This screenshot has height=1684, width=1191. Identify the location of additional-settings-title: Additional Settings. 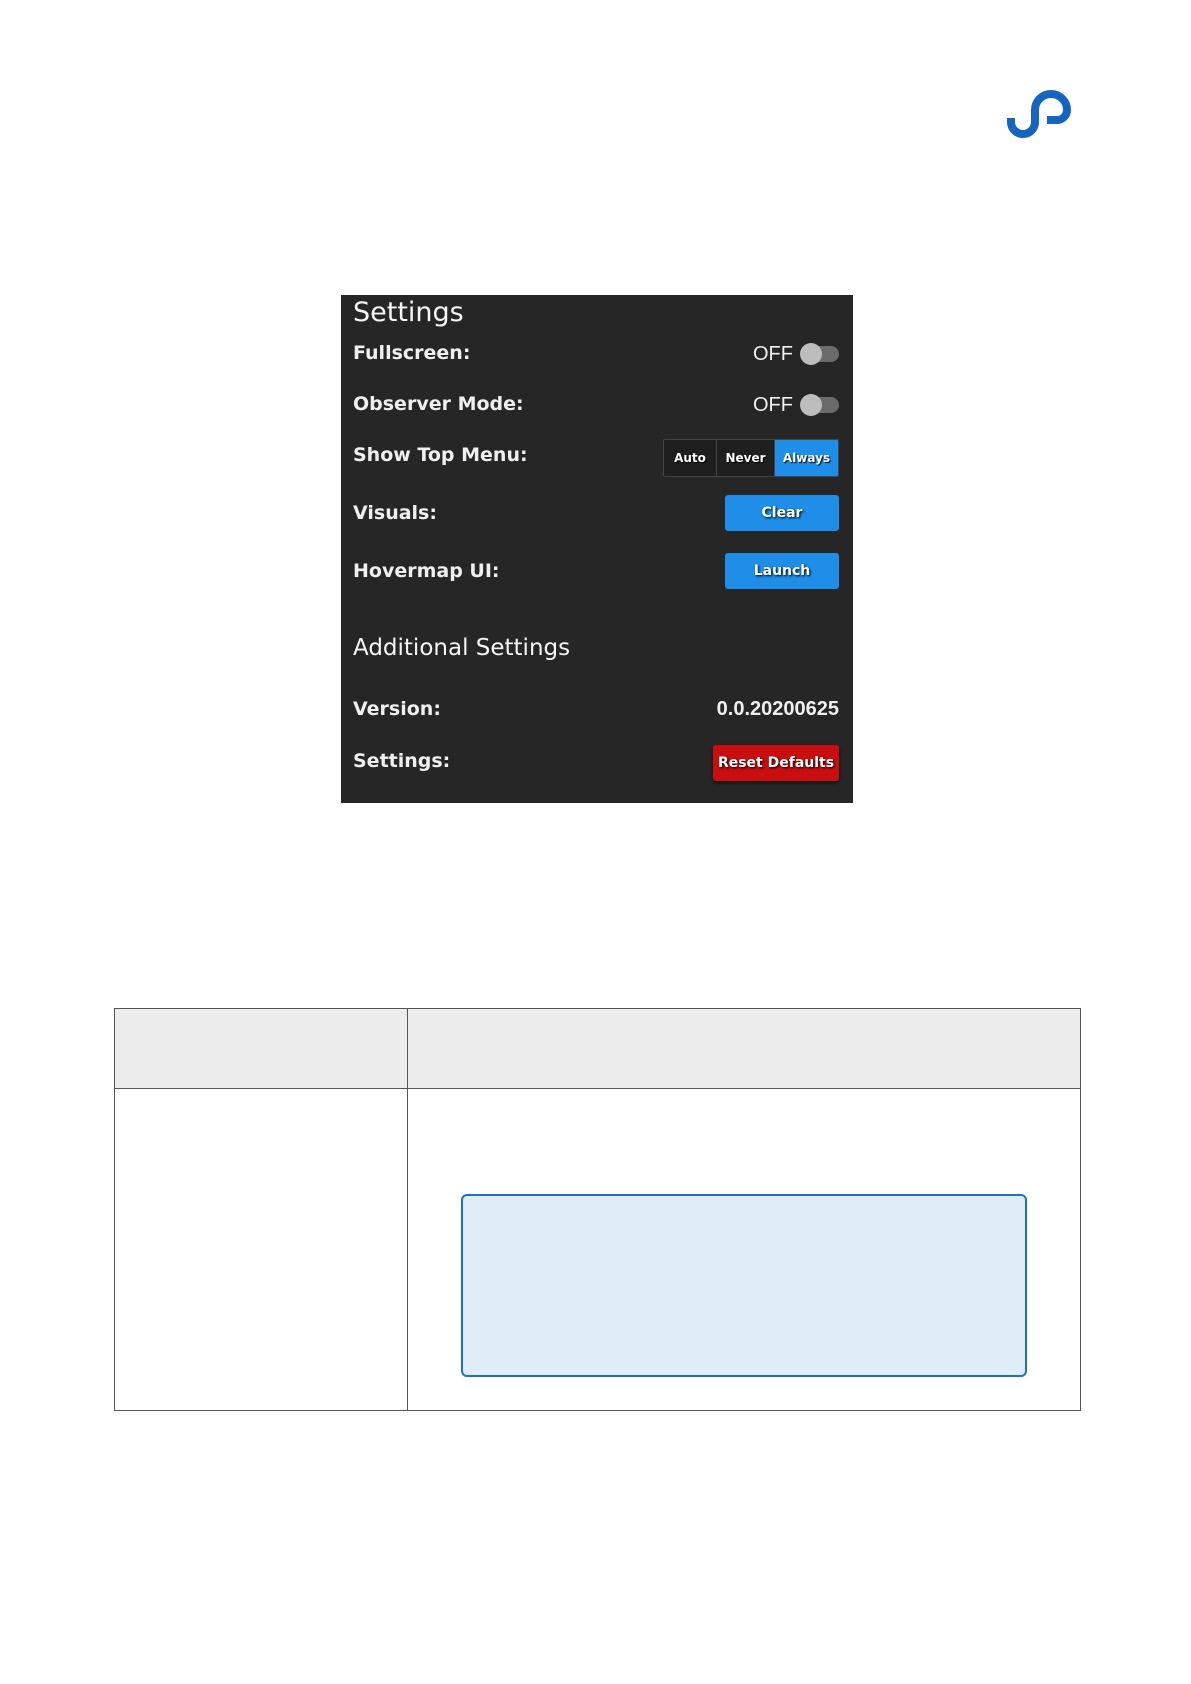
(462, 648).